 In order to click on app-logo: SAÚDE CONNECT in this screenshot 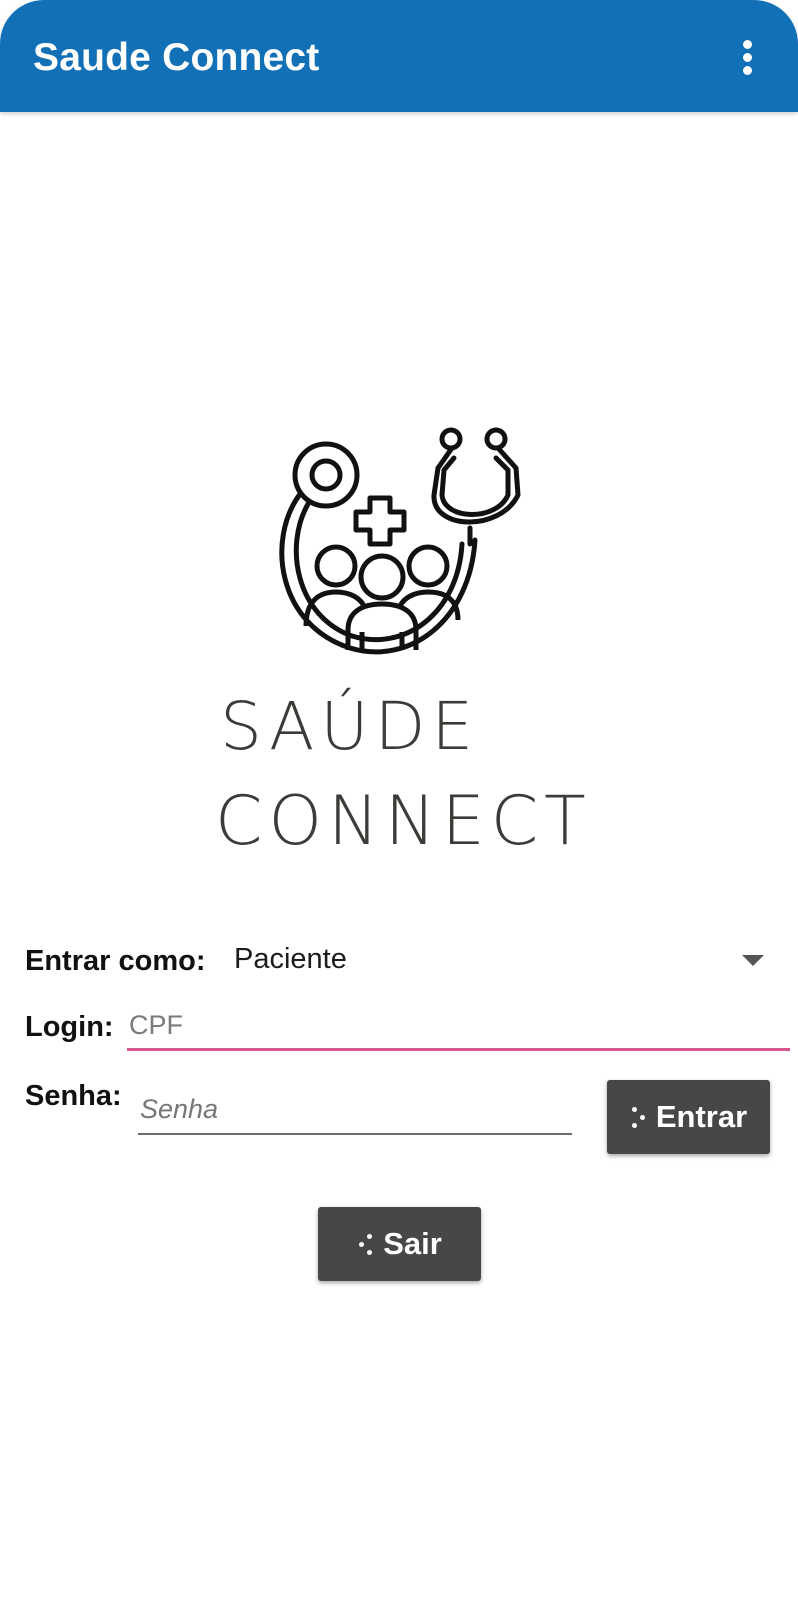, I will do `click(400, 645)`.